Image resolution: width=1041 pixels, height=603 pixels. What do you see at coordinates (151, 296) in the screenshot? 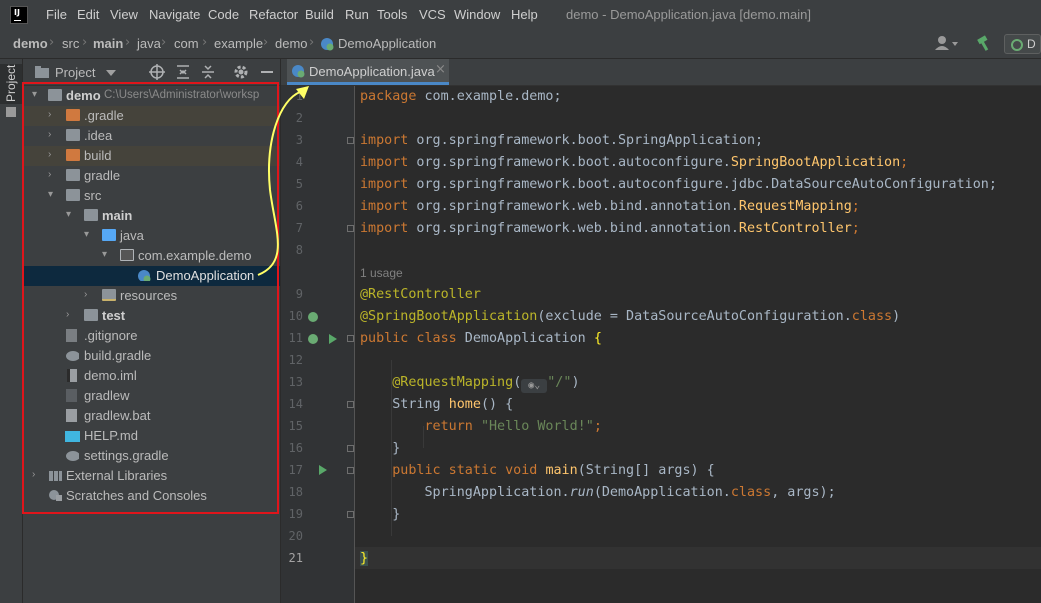
I see `tree-item: › resources` at bounding box center [151, 296].